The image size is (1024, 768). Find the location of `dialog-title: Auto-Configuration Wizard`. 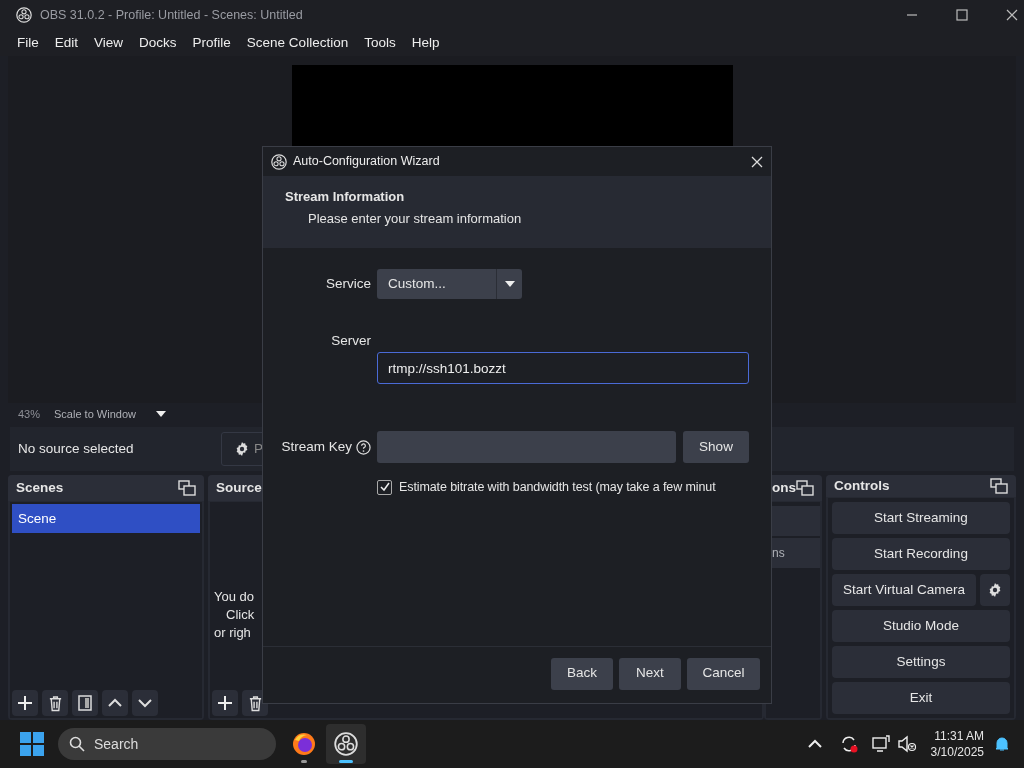

dialog-title: Auto-Configuration Wizard is located at coordinates (366, 162).